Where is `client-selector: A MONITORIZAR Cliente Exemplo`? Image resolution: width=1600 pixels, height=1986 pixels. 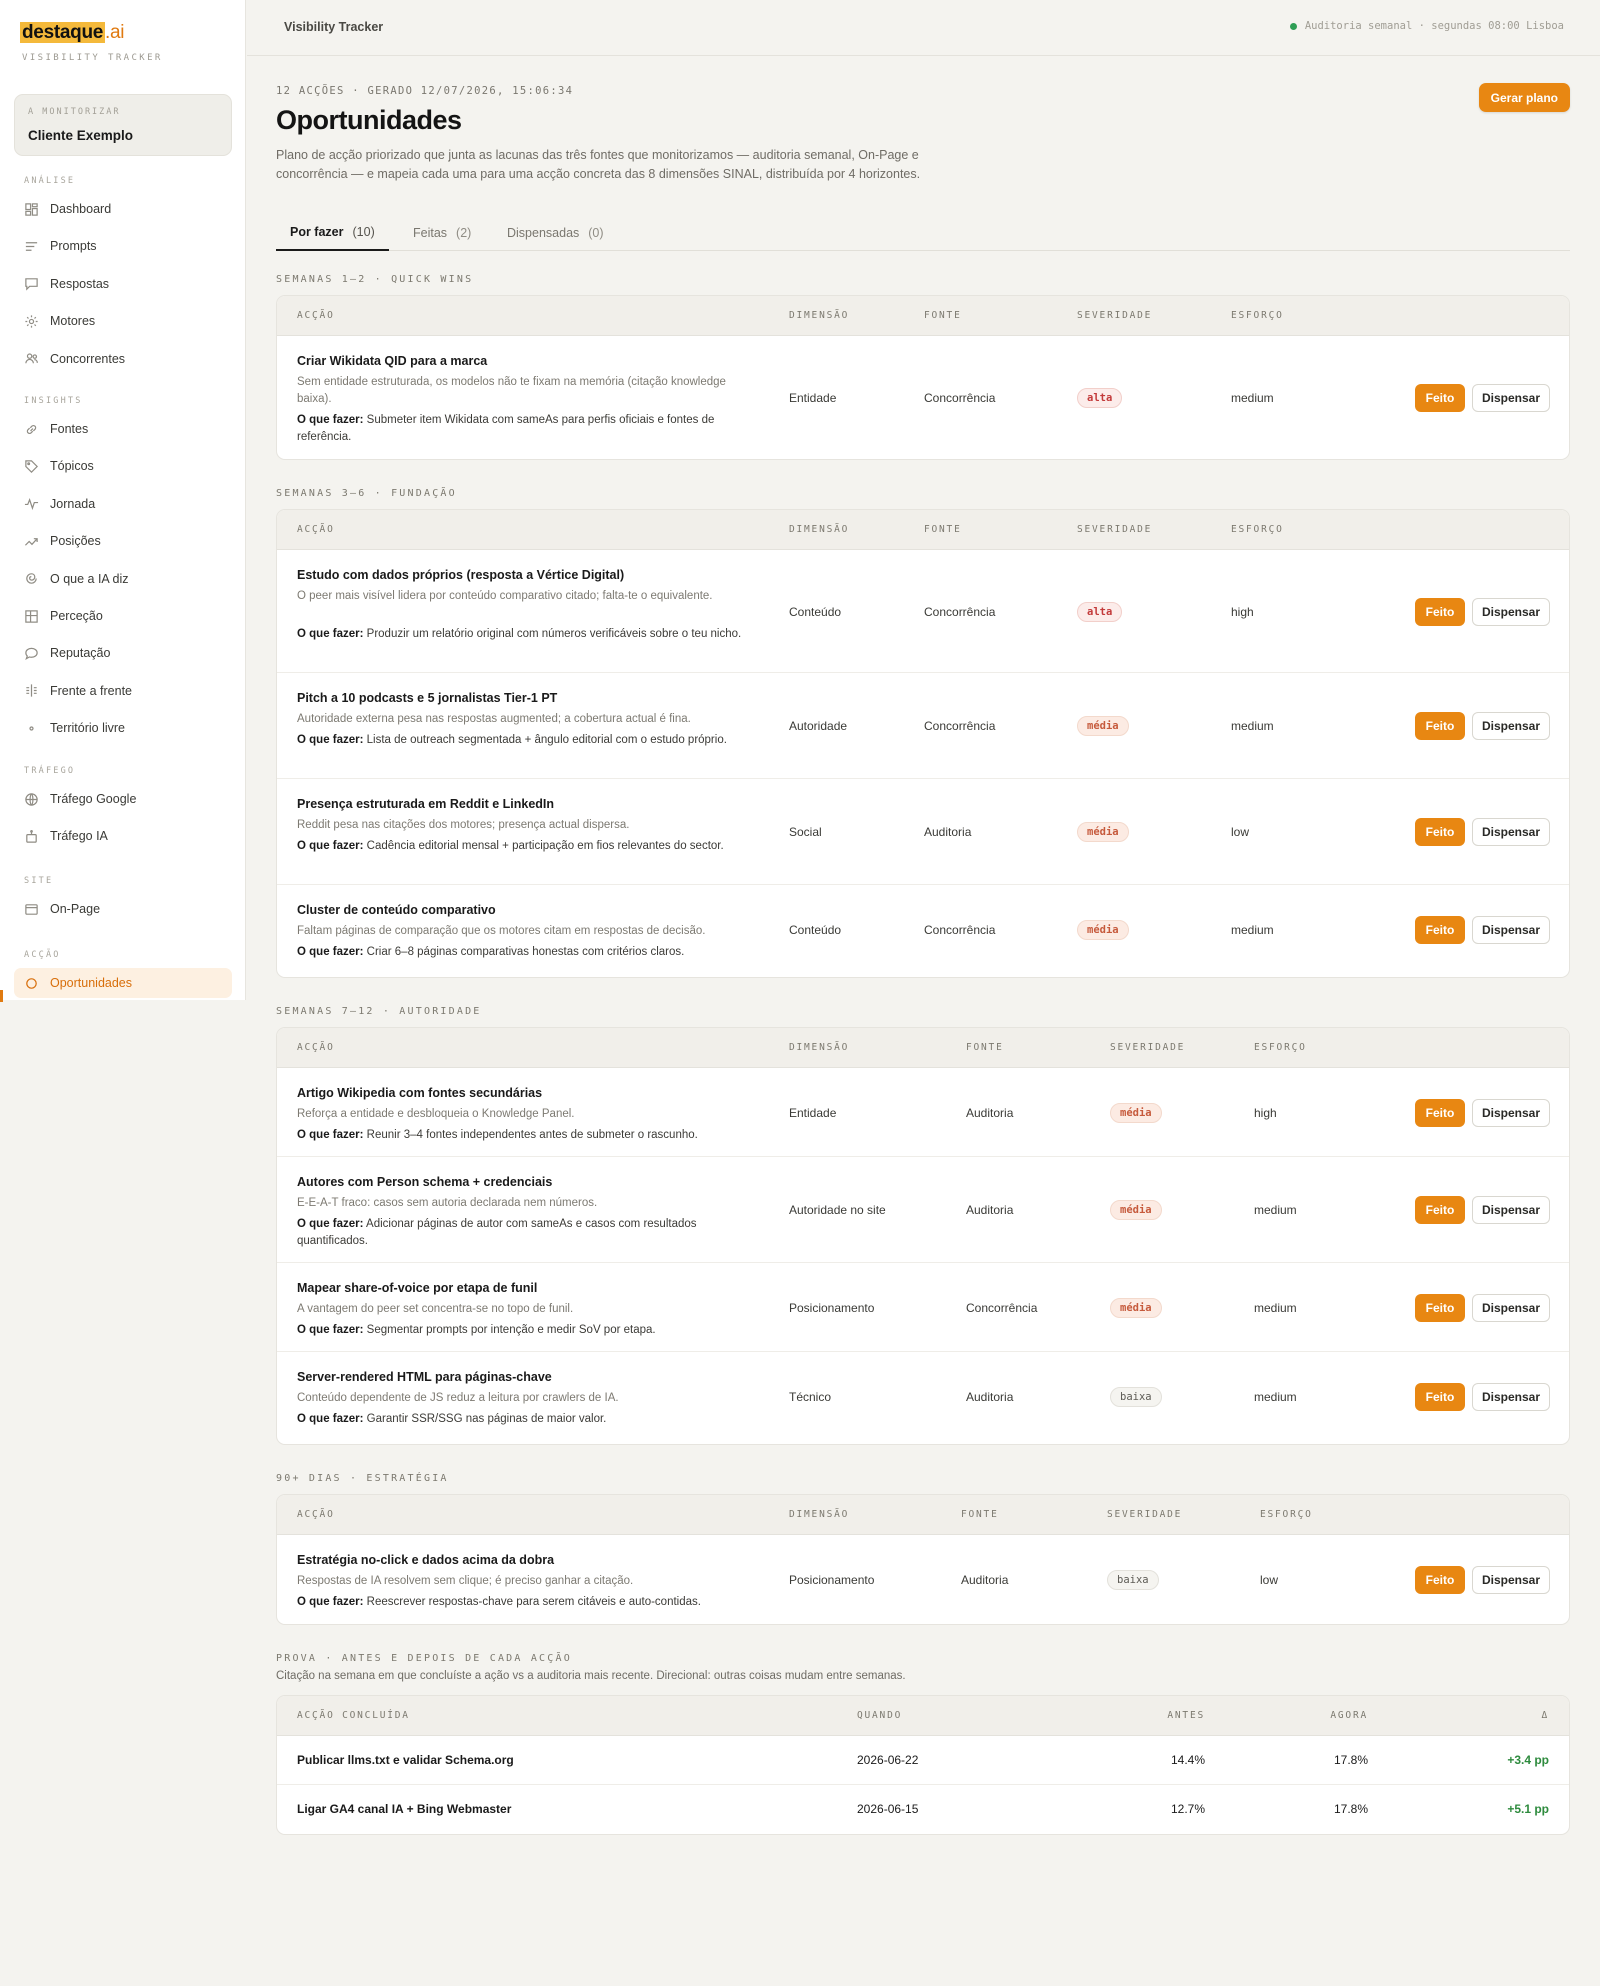
client-selector: A MONITORIZAR Cliente Exemplo is located at coordinates (123, 125).